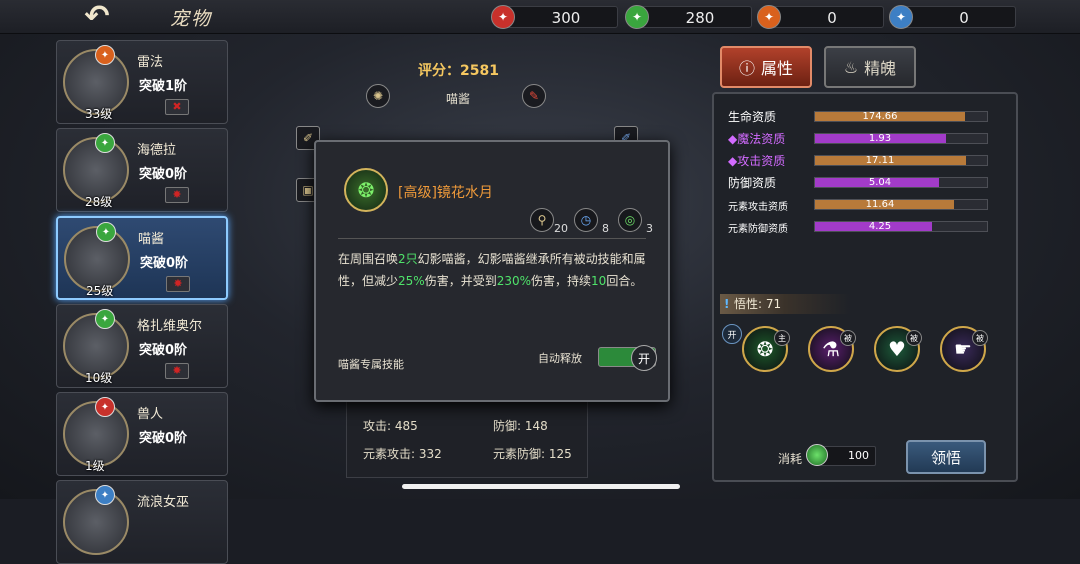 The width and height of the screenshot is (1080, 564). Describe the element at coordinates (467, 435) in the screenshot. I see `stat-panel: 攻击: 485 防御: 148 元素攻击: 332 元素防御: 125` at that location.